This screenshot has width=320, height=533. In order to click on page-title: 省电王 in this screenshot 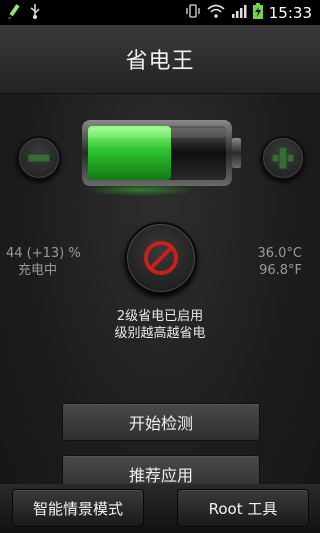, I will do `click(160, 61)`.